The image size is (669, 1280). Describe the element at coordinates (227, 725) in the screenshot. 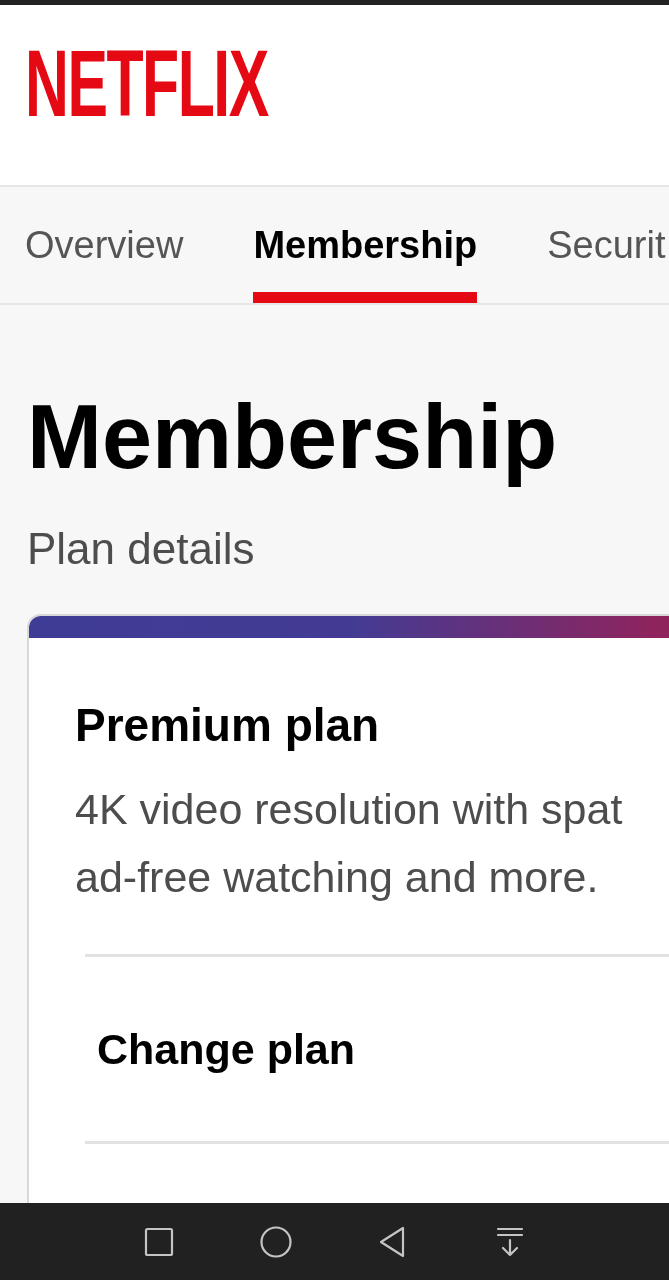

I see `plan-name: Premium plan` at that location.